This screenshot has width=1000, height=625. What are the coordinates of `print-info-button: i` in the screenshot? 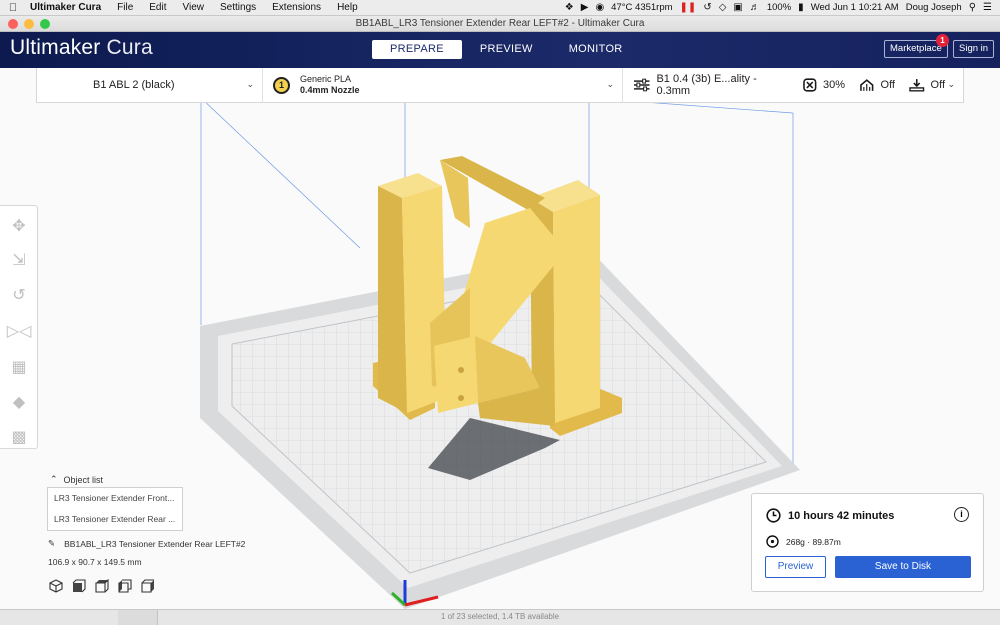 It's located at (961, 514).